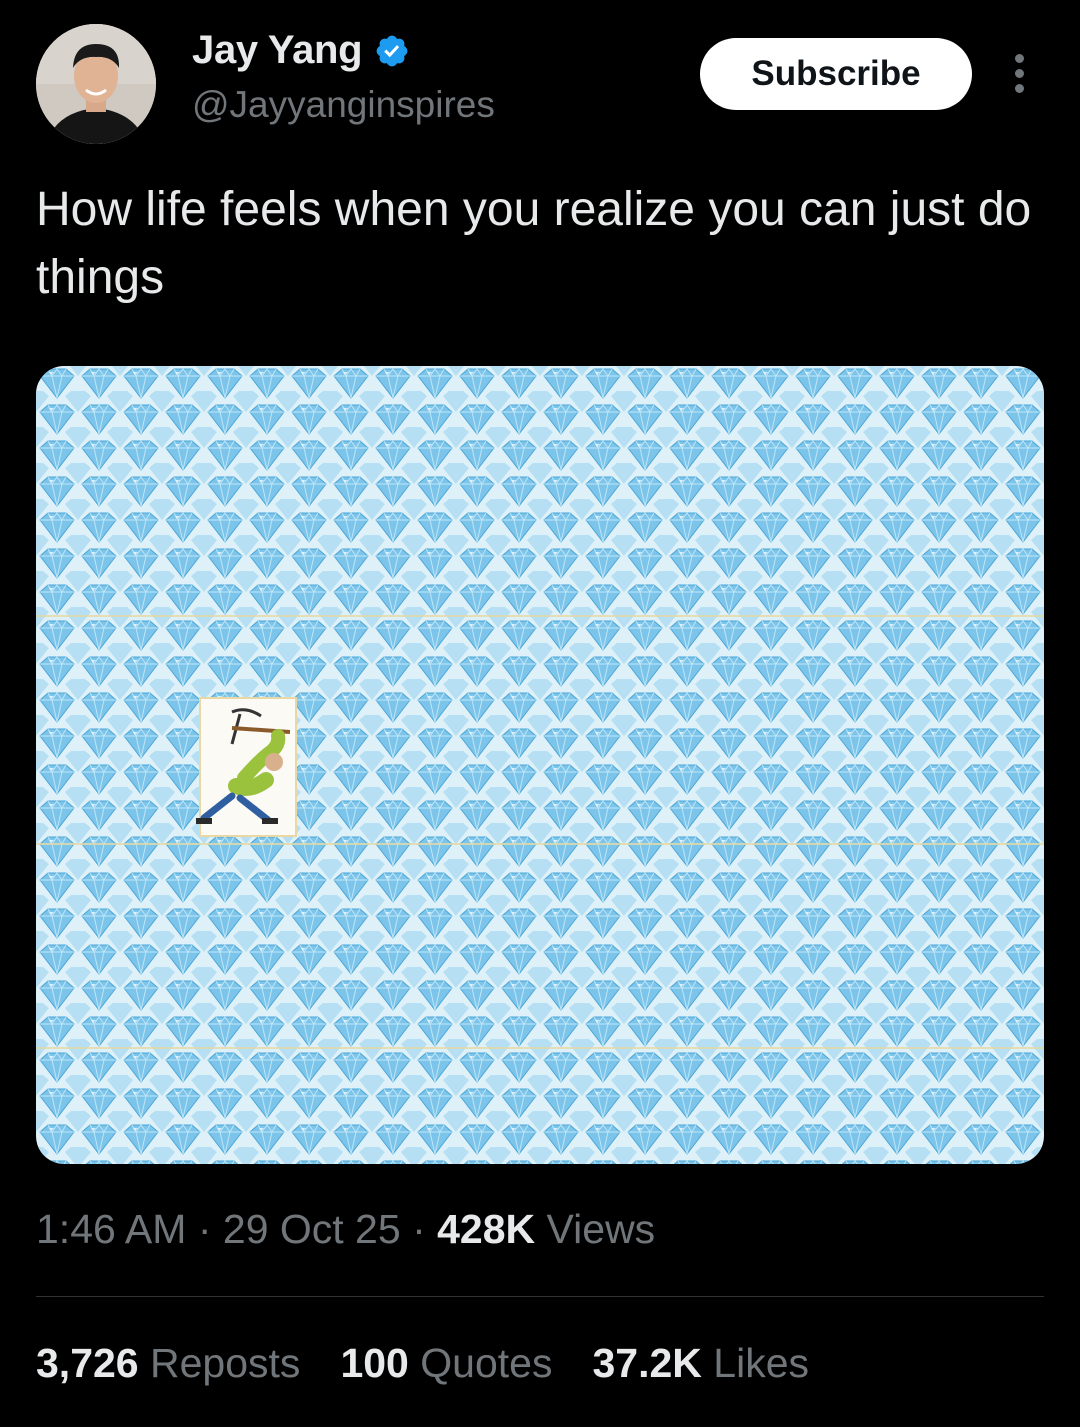  I want to click on reposts-stat: 3,726 Reposts, so click(168, 1363).